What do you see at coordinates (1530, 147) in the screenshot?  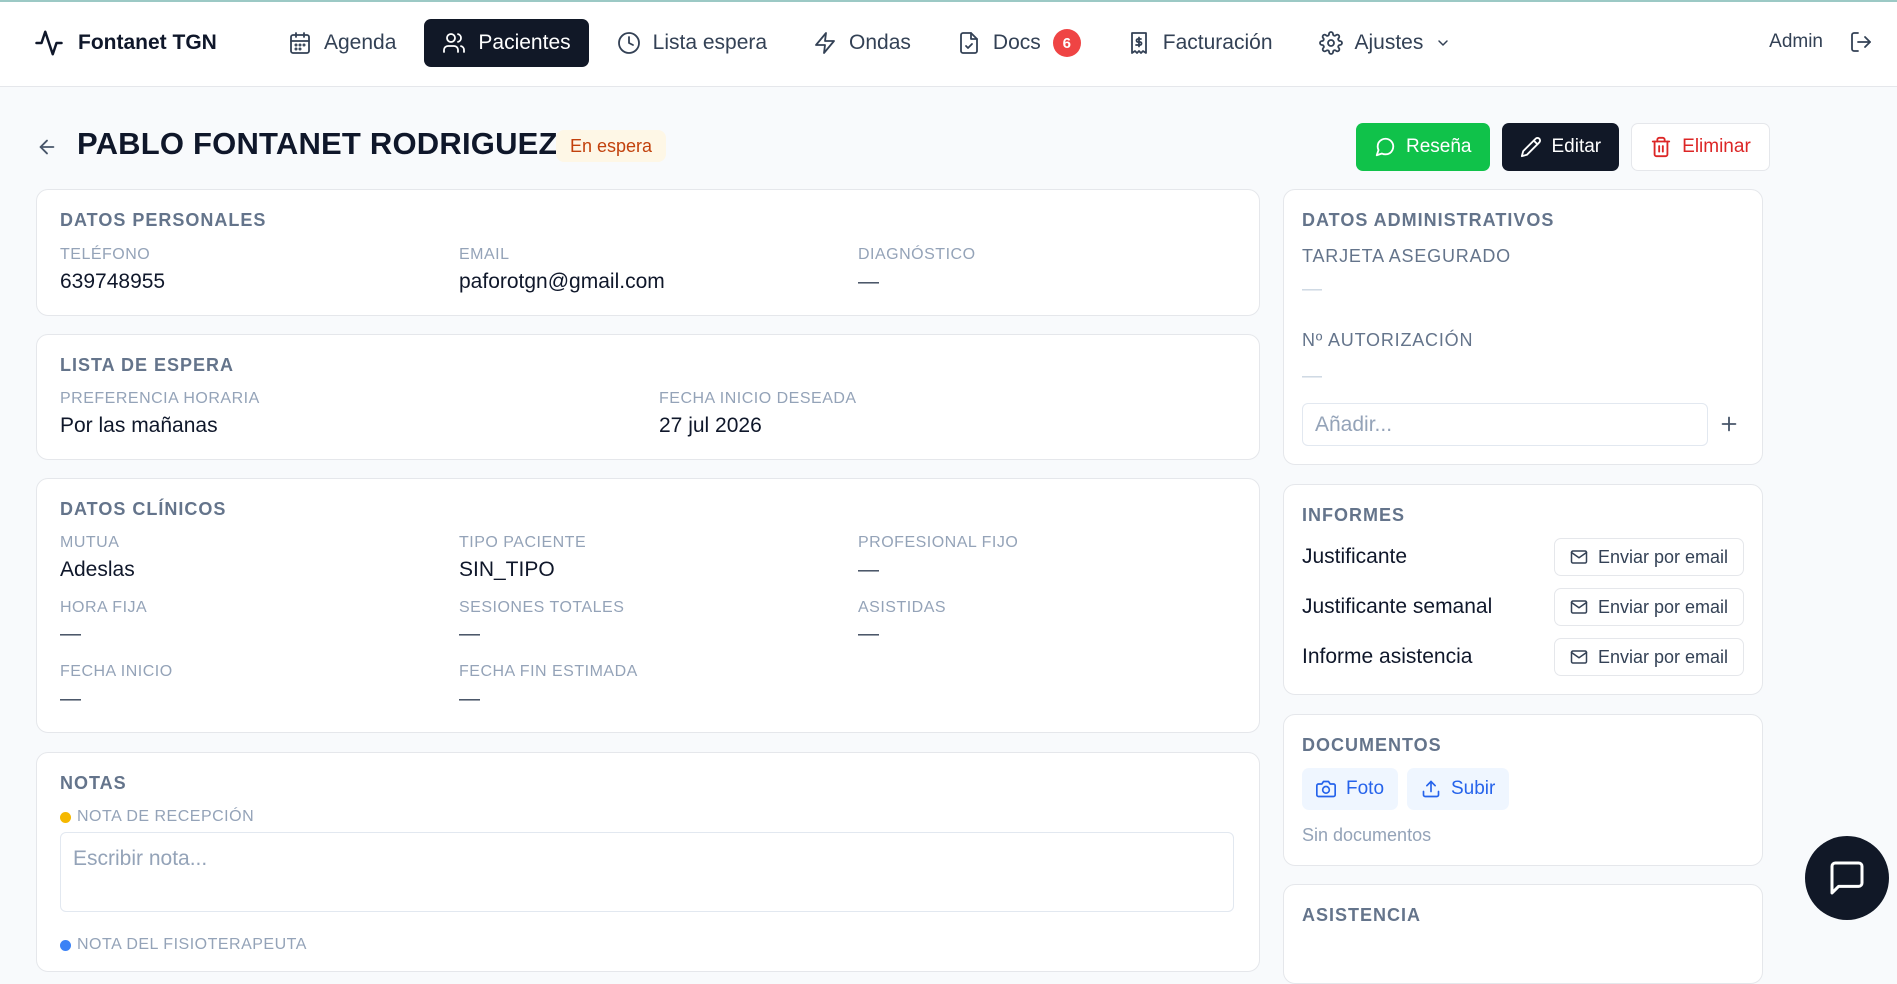 I see `pencil-icon` at bounding box center [1530, 147].